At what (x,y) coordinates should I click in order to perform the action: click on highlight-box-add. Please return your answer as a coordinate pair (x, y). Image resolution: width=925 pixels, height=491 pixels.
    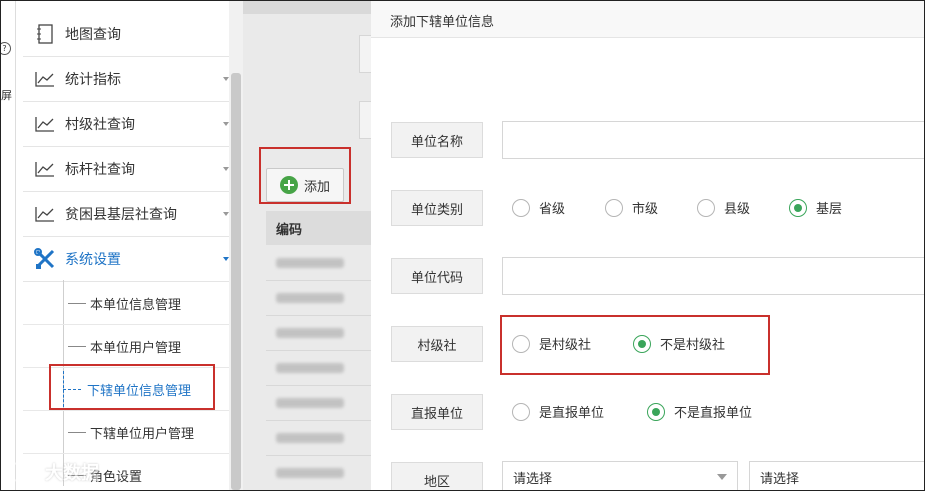
    Looking at the image, I should click on (305, 175).